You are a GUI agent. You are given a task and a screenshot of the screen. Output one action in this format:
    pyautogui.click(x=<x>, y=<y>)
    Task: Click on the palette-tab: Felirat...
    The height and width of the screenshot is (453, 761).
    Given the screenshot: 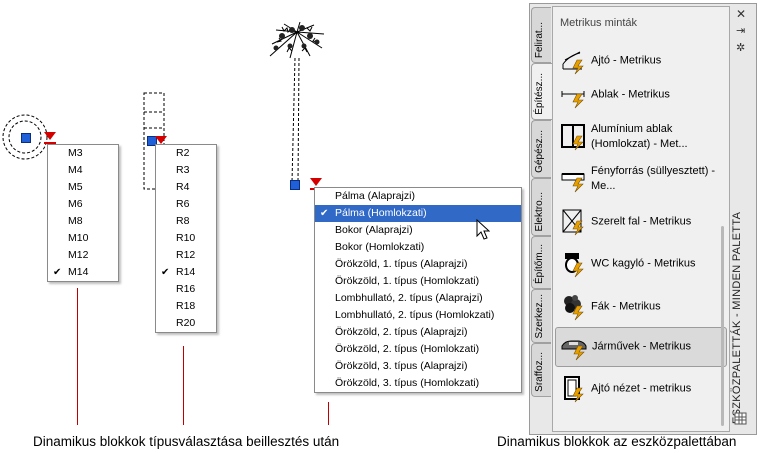 What is the action you would take?
    pyautogui.click(x=541, y=35)
    